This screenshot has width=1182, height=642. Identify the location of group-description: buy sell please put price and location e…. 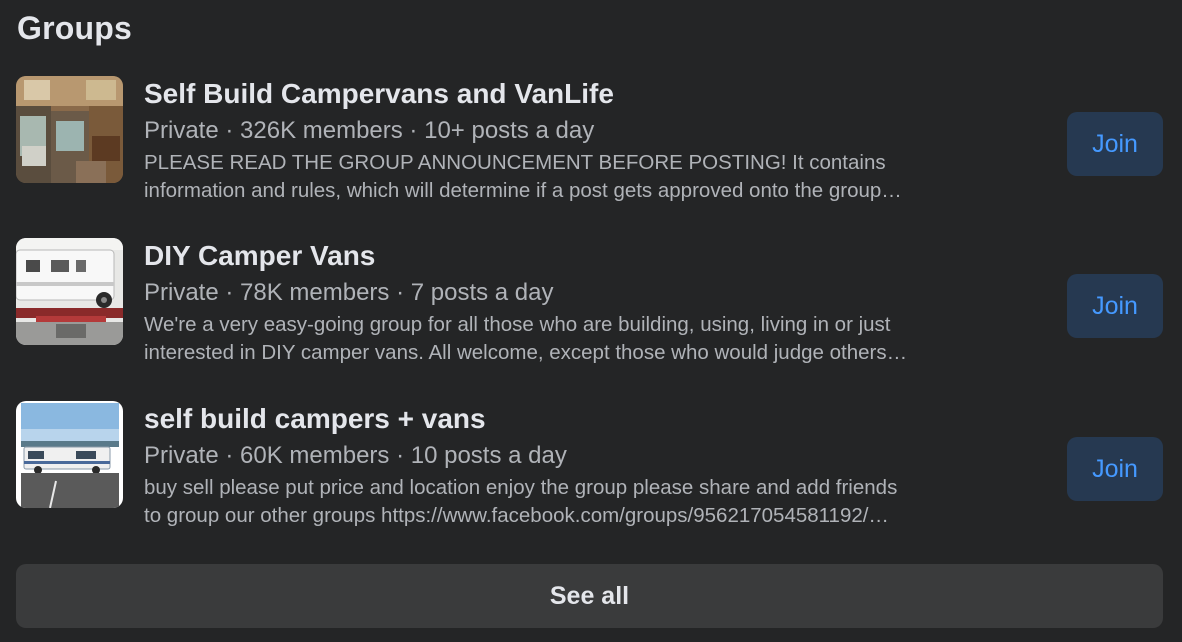
(594, 502).